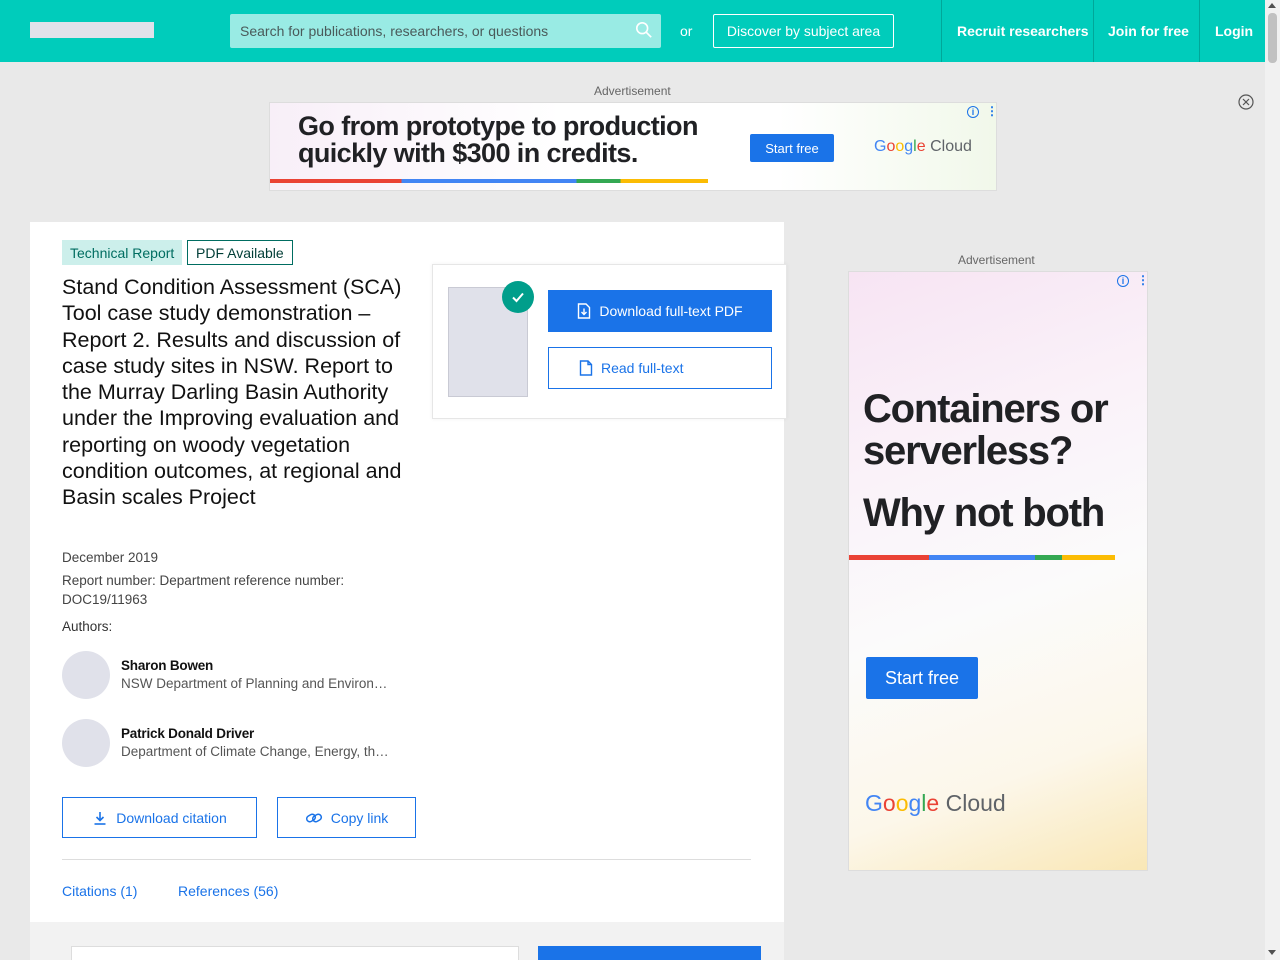  Describe the element at coordinates (686, 31) in the screenshot. I see `or-label: or` at that location.